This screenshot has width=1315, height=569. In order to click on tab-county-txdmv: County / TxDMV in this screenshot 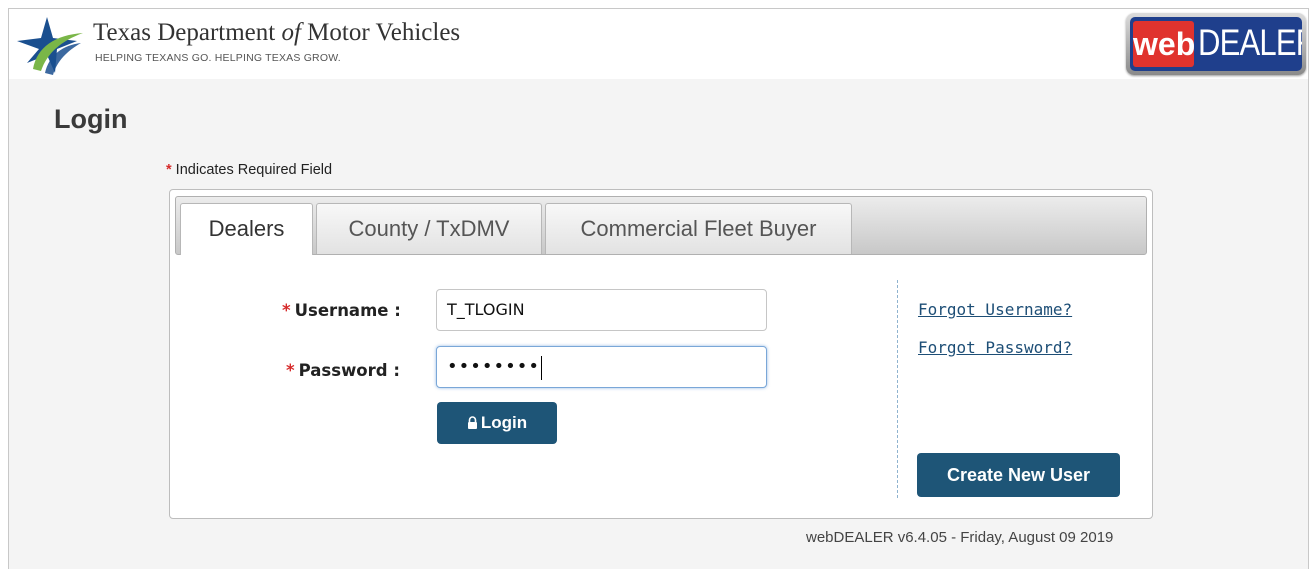, I will do `click(429, 228)`.